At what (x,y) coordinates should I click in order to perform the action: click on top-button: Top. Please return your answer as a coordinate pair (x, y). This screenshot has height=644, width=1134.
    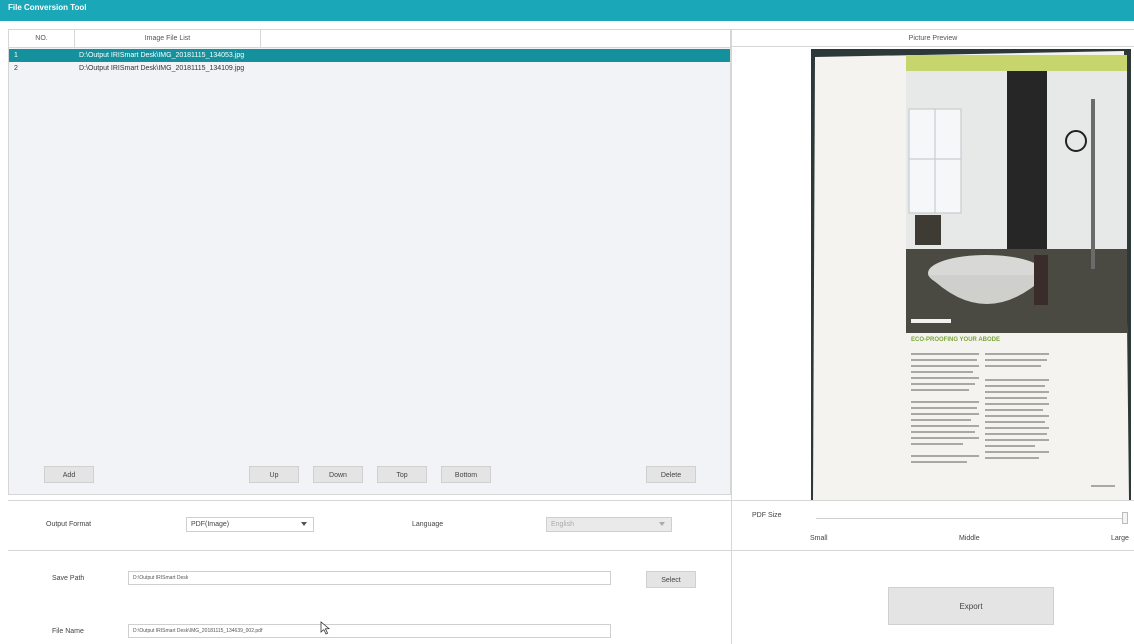
    Looking at the image, I should click on (402, 474).